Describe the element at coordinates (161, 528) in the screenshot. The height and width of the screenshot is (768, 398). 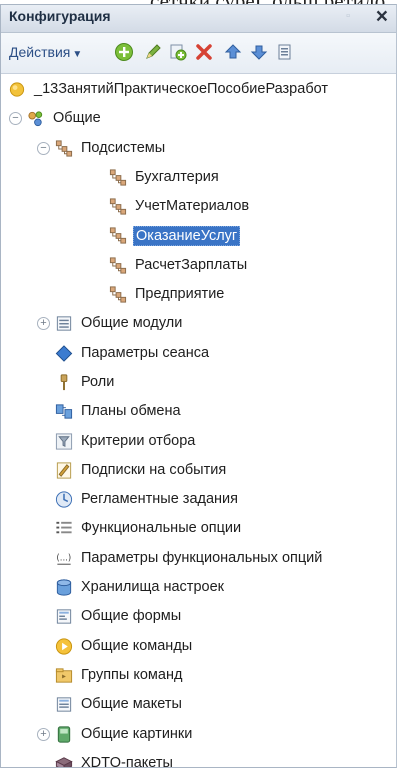
I see `tree-item-label: Функциональные опции` at that location.